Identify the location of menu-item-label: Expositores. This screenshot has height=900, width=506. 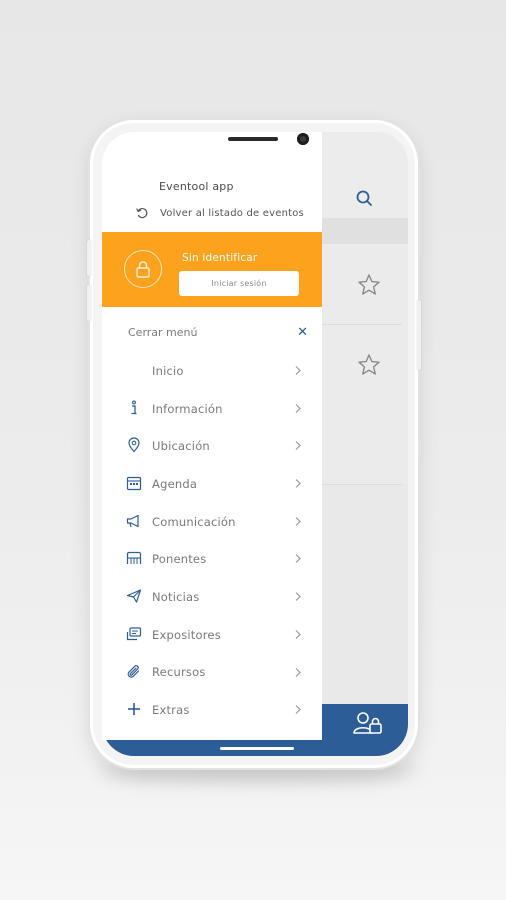
(186, 634).